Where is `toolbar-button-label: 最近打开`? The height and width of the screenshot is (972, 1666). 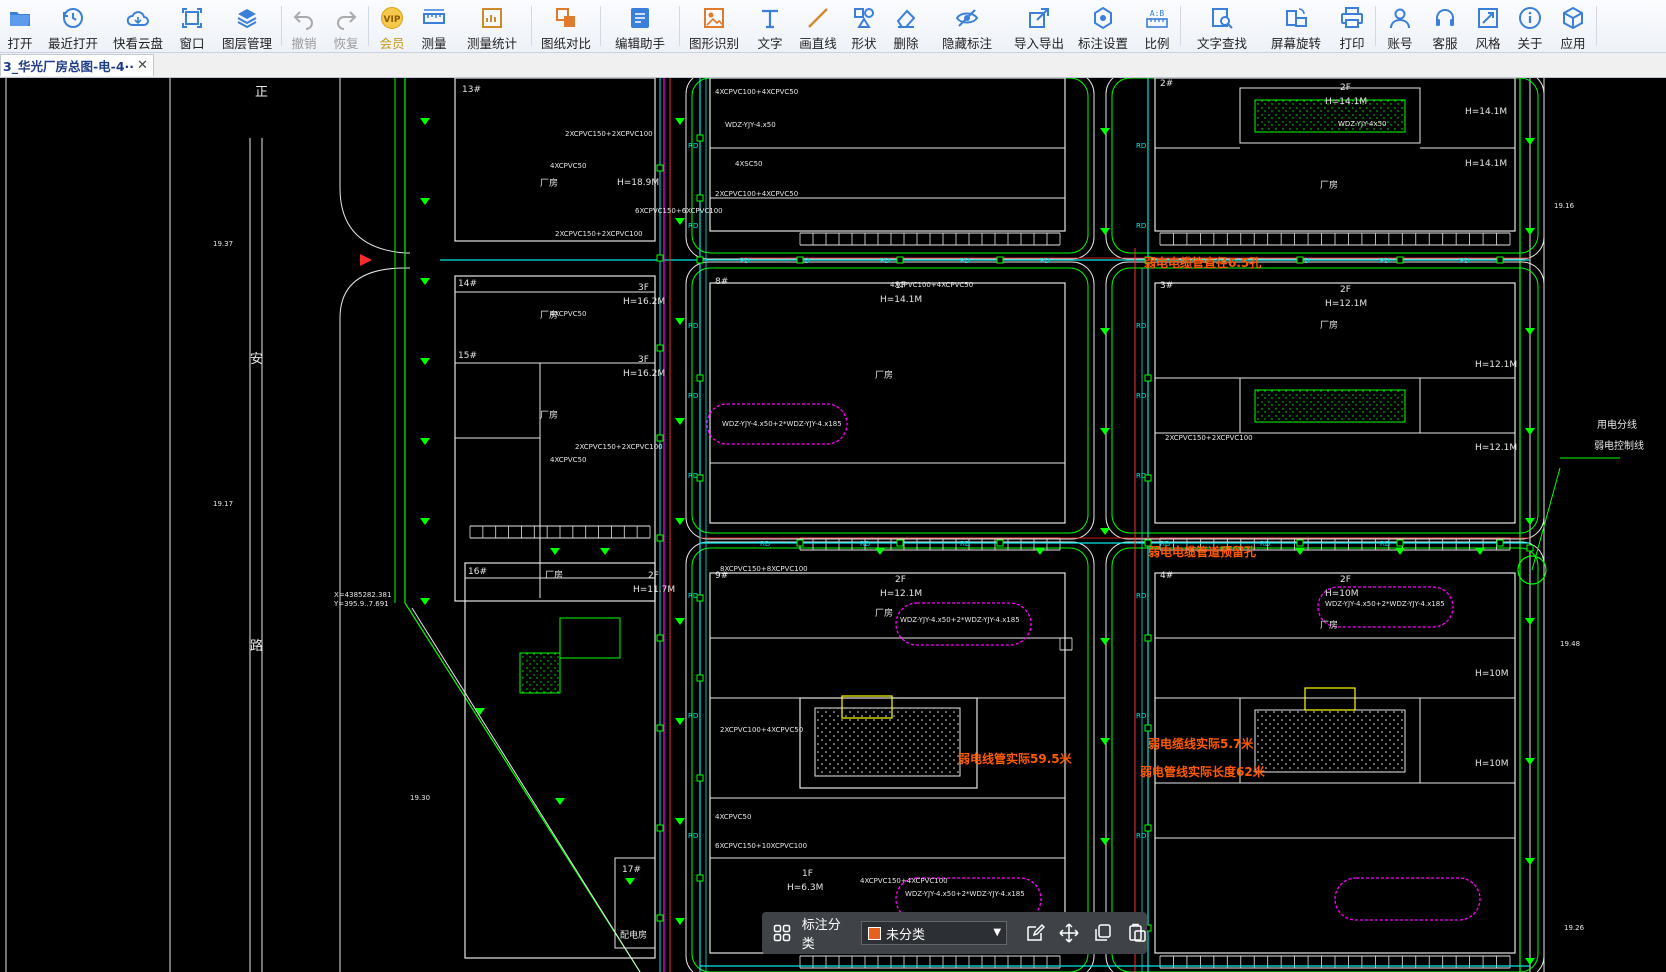
toolbar-button-label: 最近打开 is located at coordinates (72, 43).